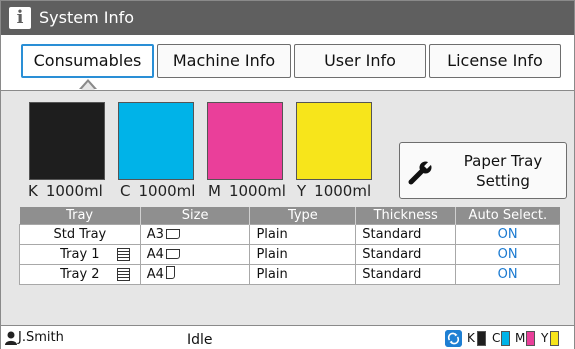 Image resolution: width=575 pixels, height=349 pixels. What do you see at coordinates (41, 338) in the screenshot?
I see `user-name: J.Smith` at bounding box center [41, 338].